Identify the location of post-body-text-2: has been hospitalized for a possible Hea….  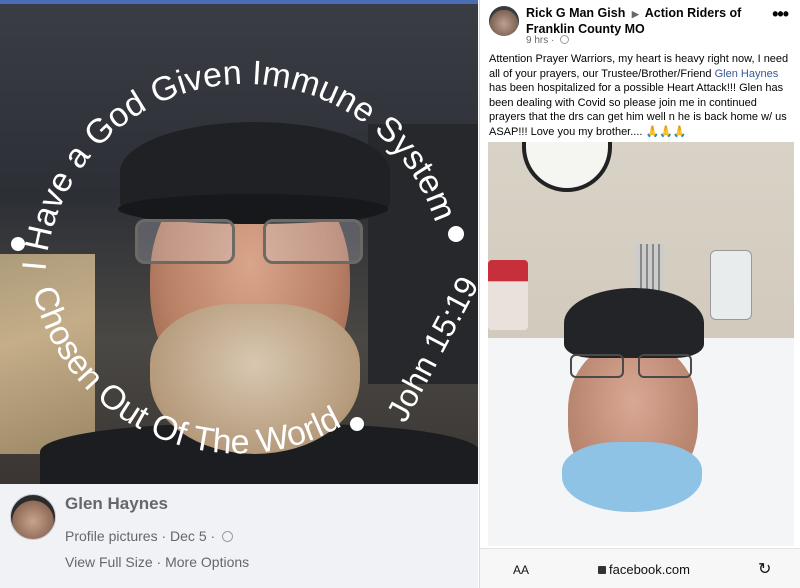
(638, 110).